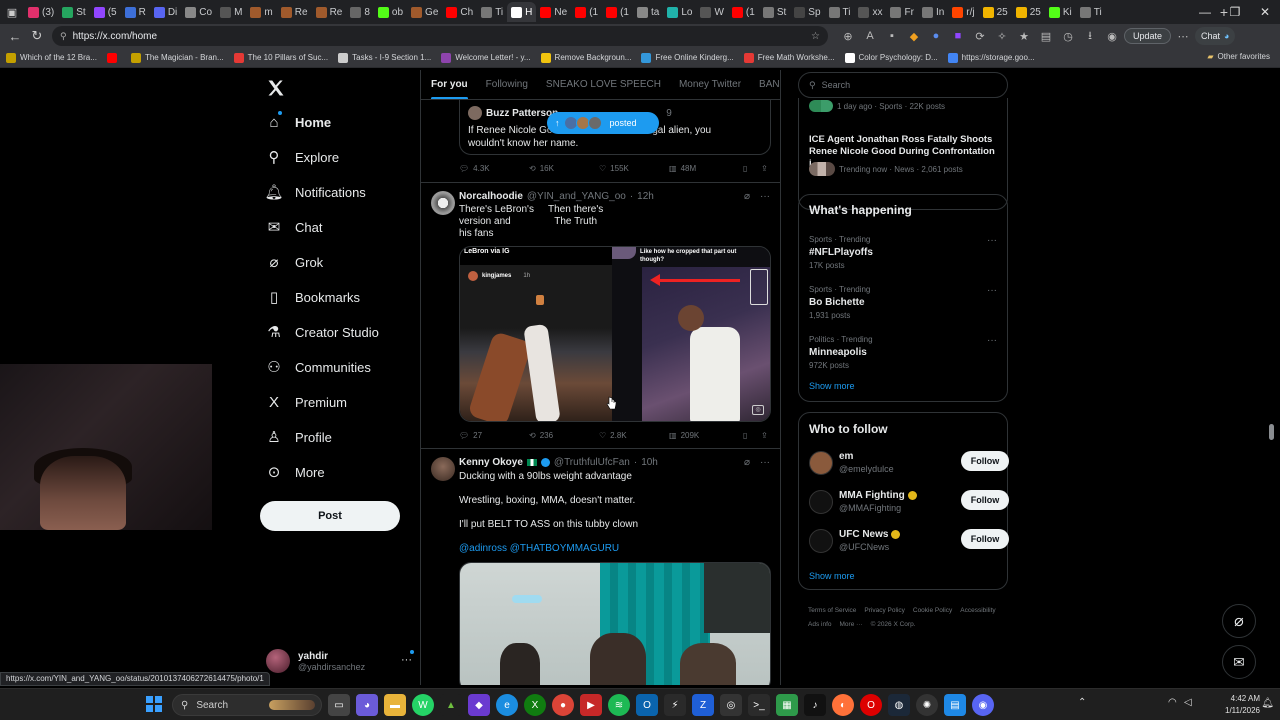 This screenshot has height=720, width=1280. Describe the element at coordinates (892, 36) in the screenshot. I see `extension-icon: ▪` at that location.